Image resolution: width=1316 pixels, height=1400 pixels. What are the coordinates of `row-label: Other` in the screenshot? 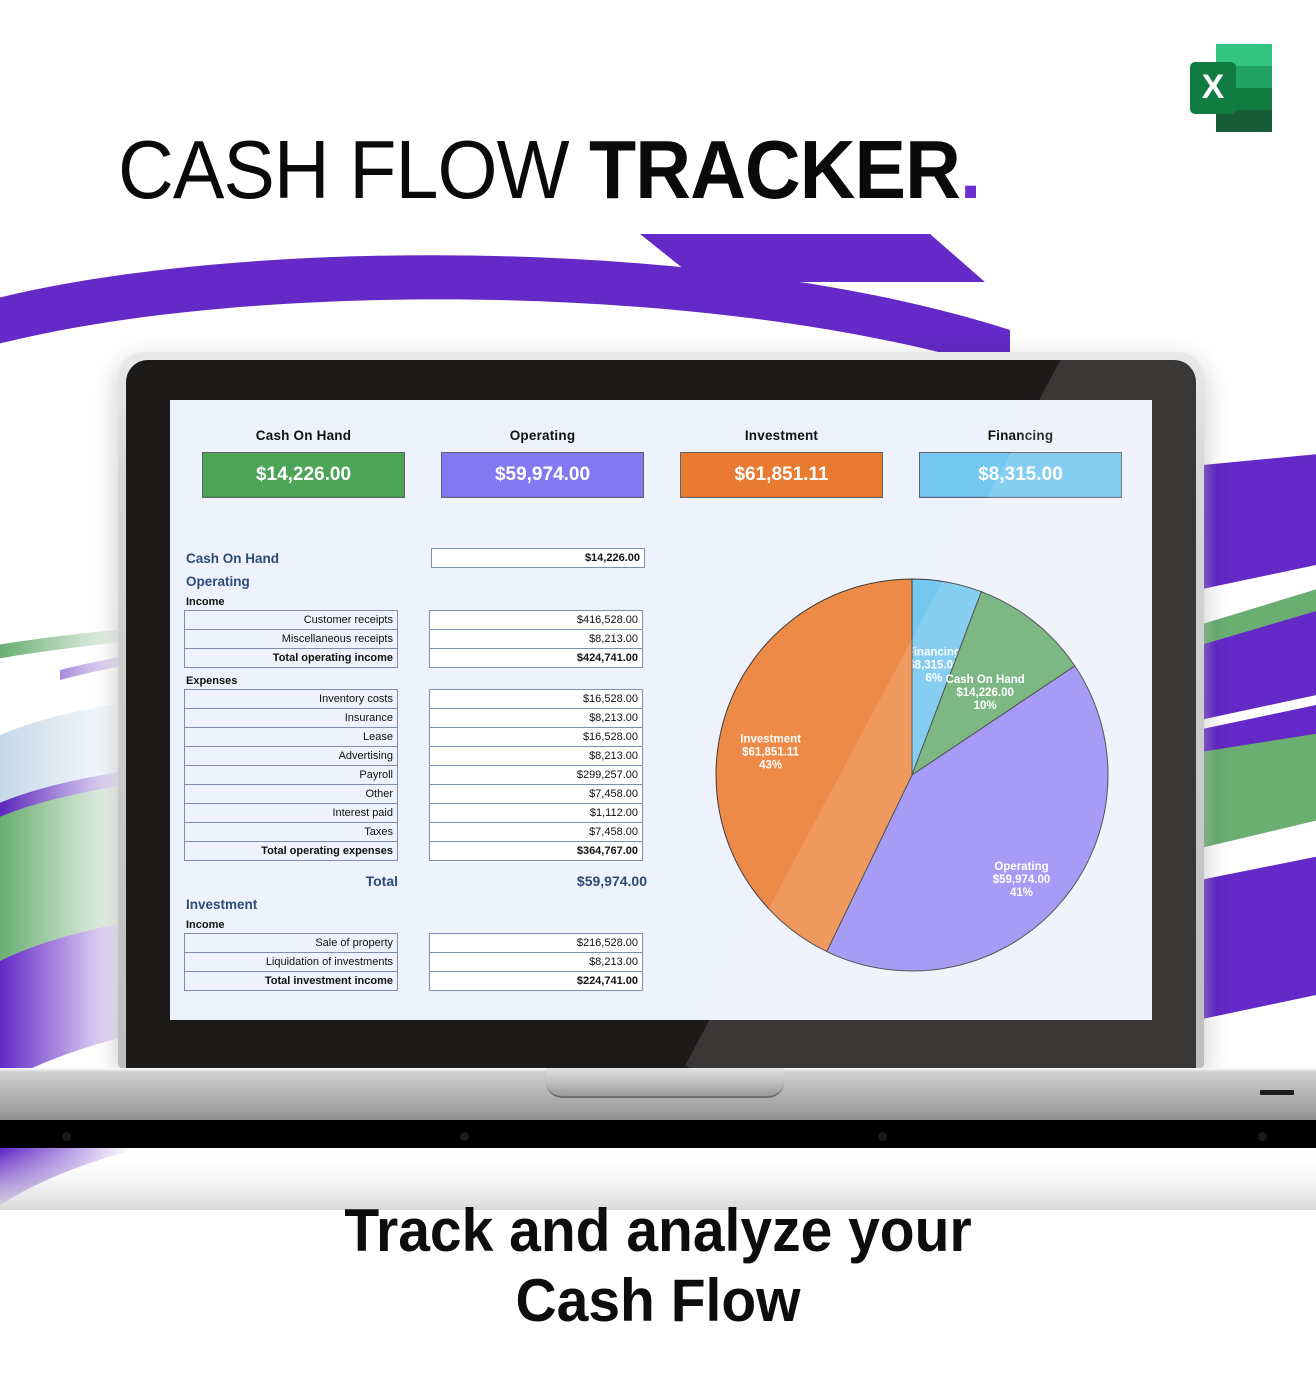 It's located at (291, 793).